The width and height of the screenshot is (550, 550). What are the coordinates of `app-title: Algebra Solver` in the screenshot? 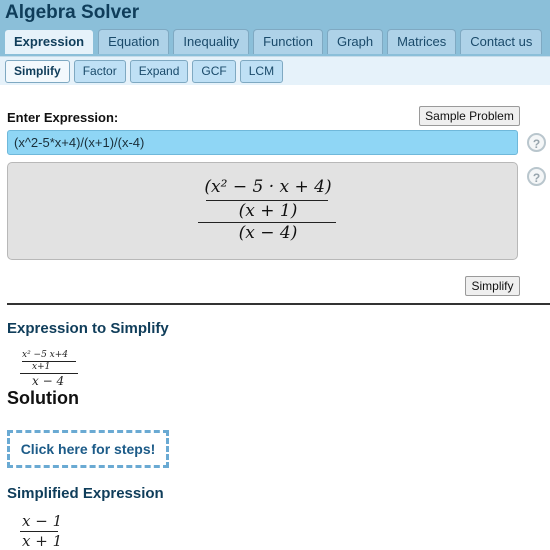 It's located at (72, 12).